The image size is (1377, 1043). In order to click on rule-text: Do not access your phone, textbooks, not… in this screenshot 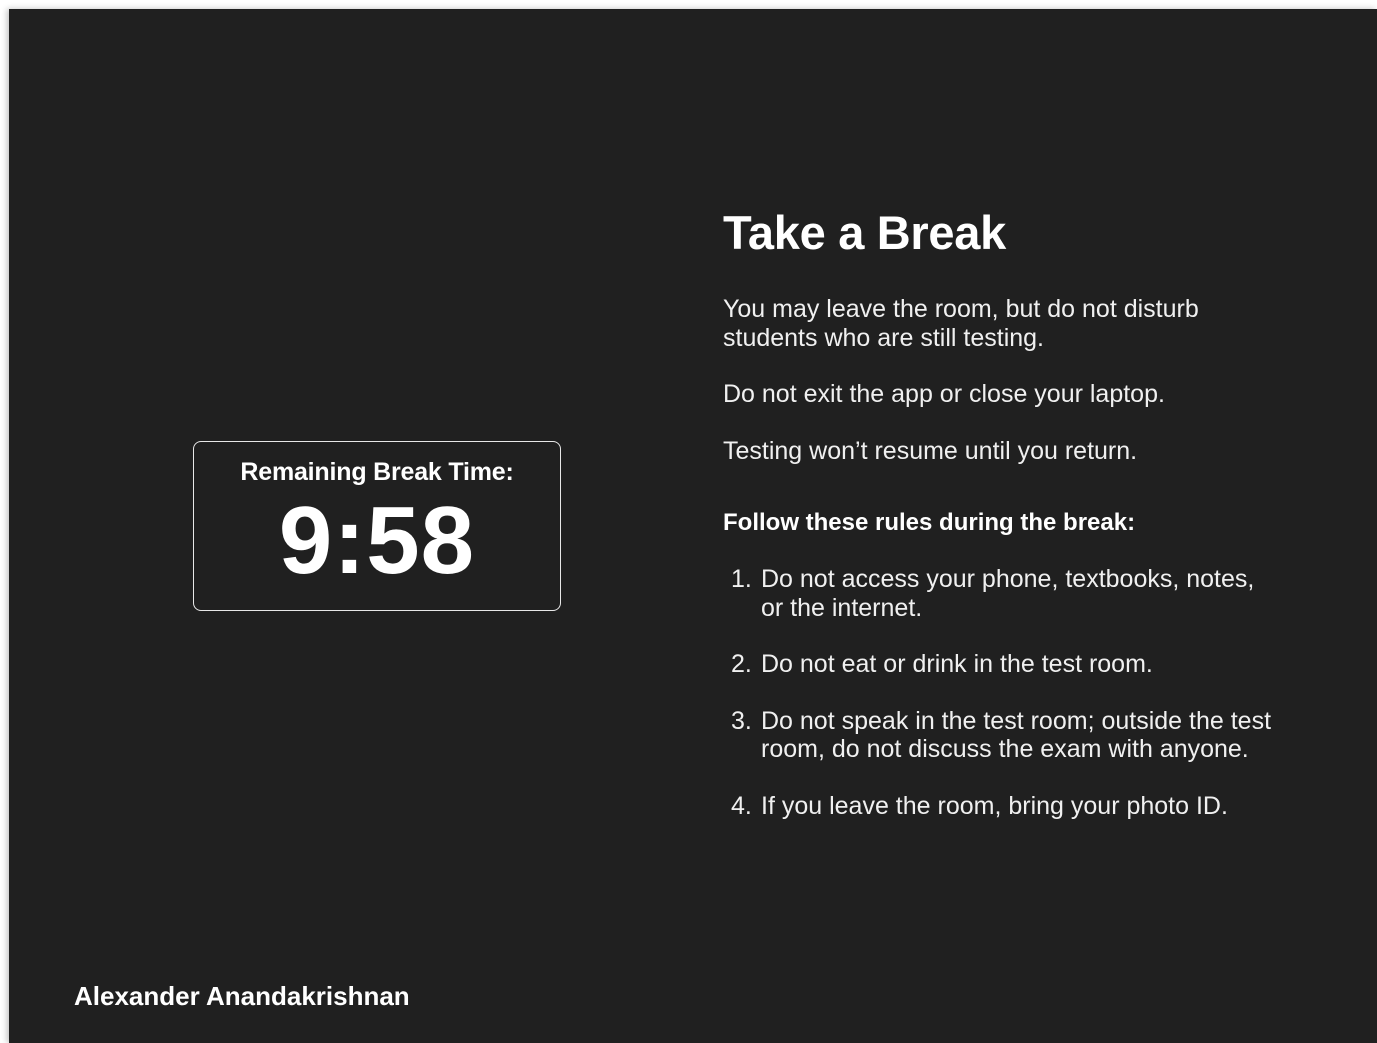, I will do `click(1008, 593)`.